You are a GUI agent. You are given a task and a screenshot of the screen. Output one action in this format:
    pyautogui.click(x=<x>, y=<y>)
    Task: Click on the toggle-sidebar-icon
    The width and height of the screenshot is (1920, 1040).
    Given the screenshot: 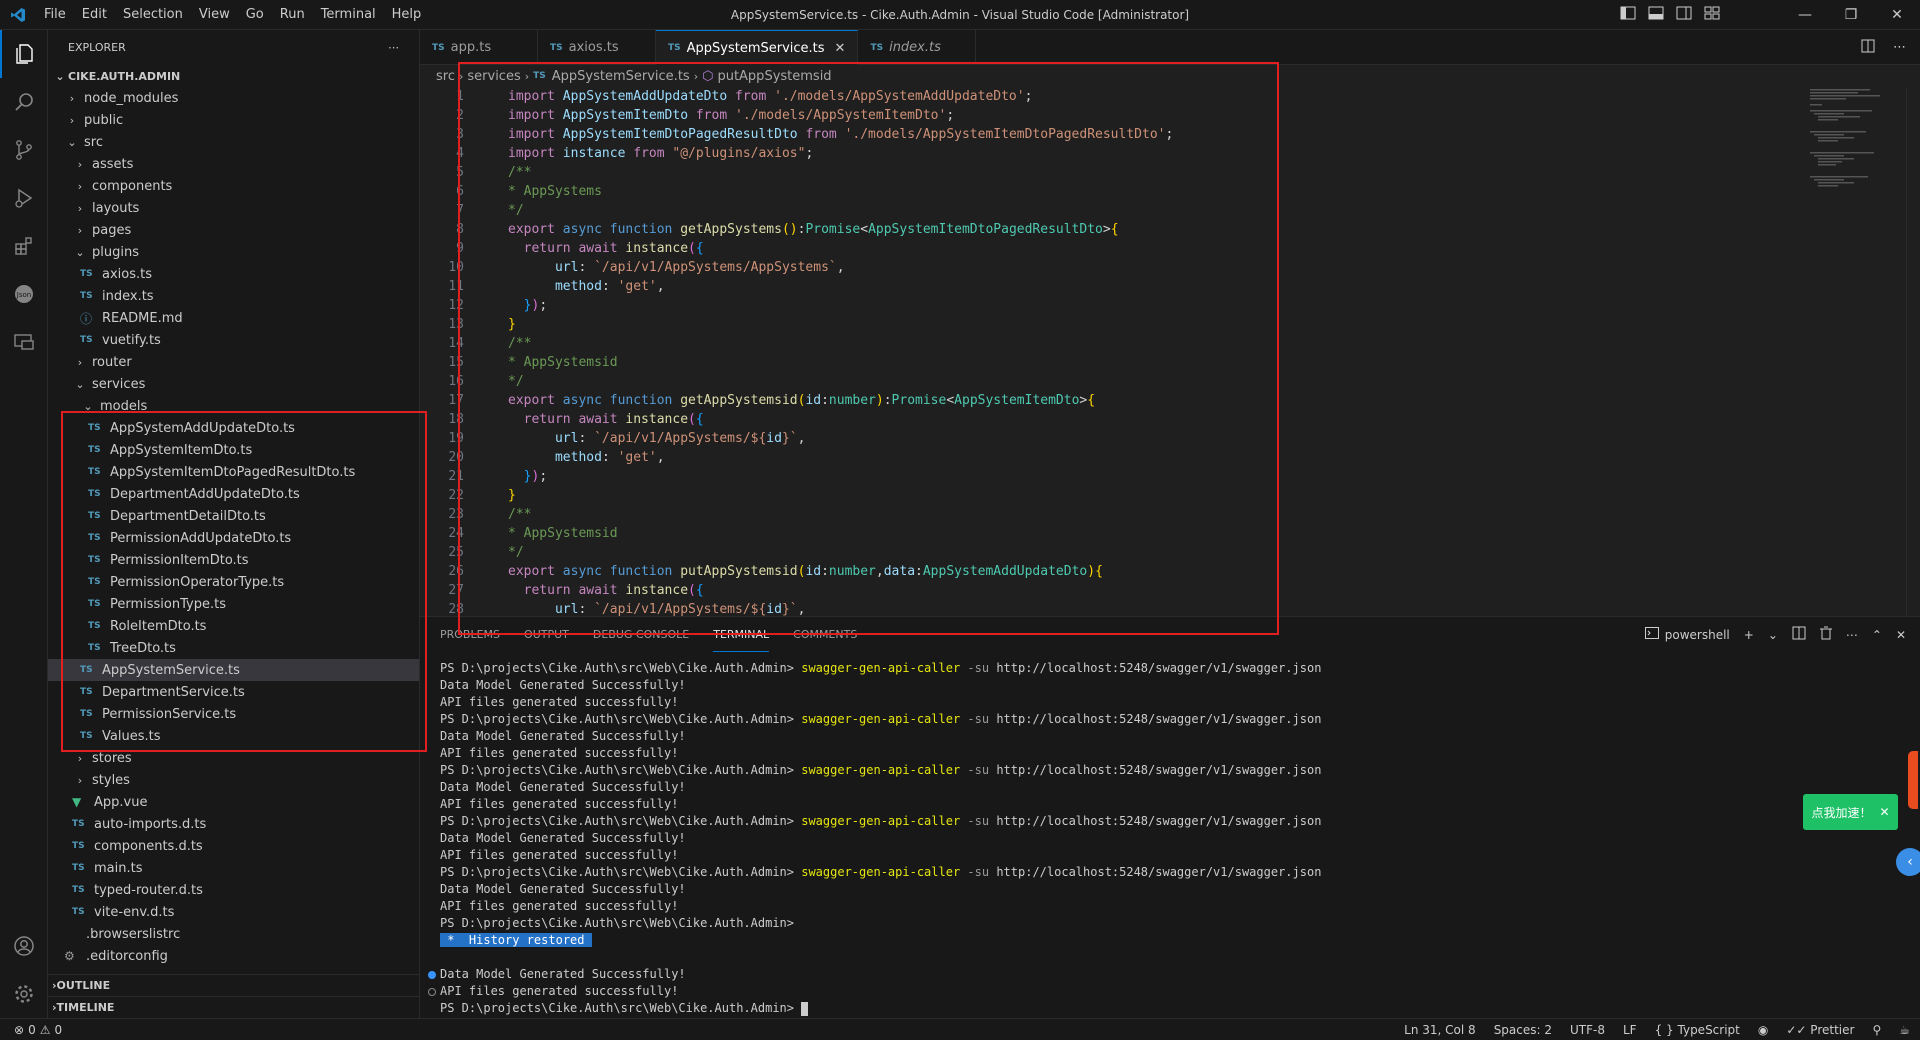 What is the action you would take?
    pyautogui.click(x=1628, y=15)
    